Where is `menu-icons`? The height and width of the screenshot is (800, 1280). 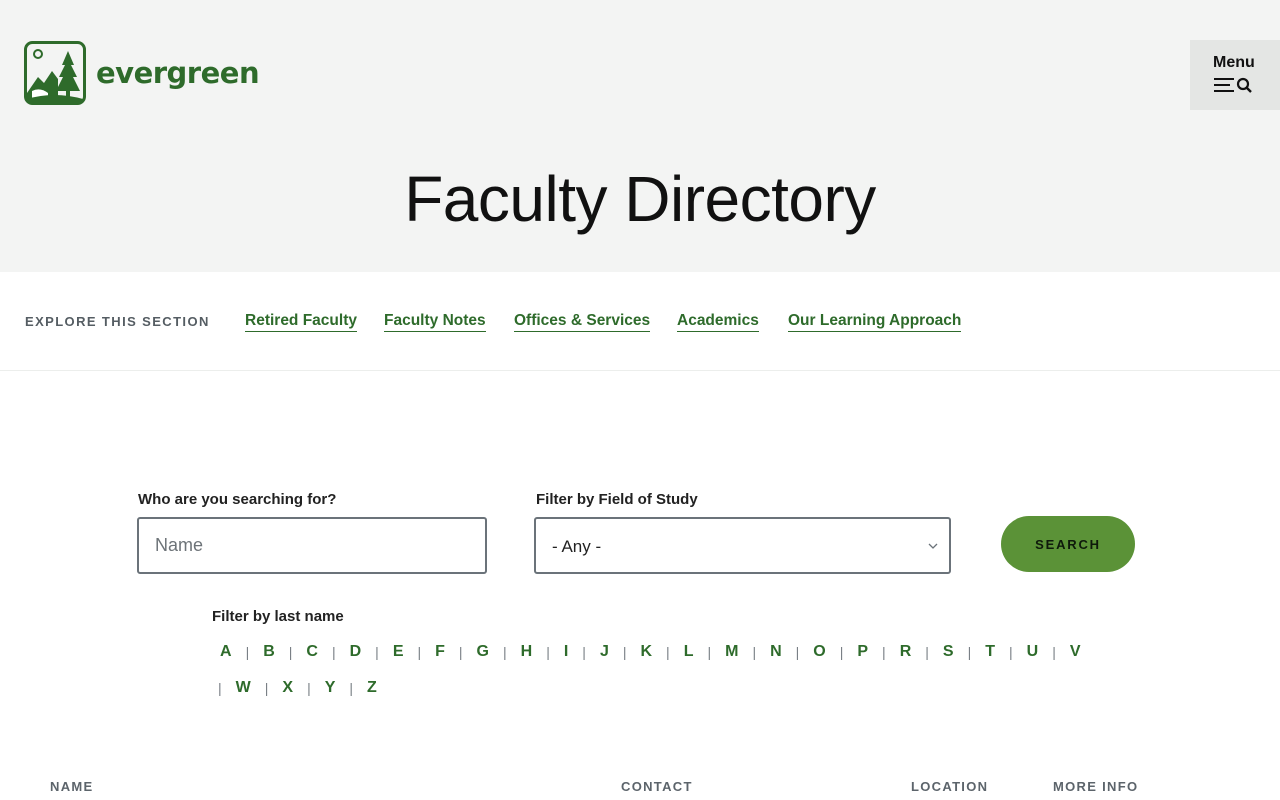 menu-icons is located at coordinates (1233, 85).